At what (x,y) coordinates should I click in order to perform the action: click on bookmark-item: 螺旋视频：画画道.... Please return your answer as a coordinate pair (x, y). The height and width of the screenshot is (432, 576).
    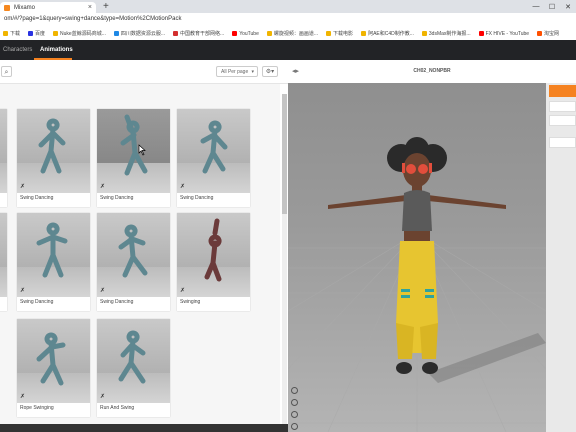
    Looking at the image, I should click on (292, 33).